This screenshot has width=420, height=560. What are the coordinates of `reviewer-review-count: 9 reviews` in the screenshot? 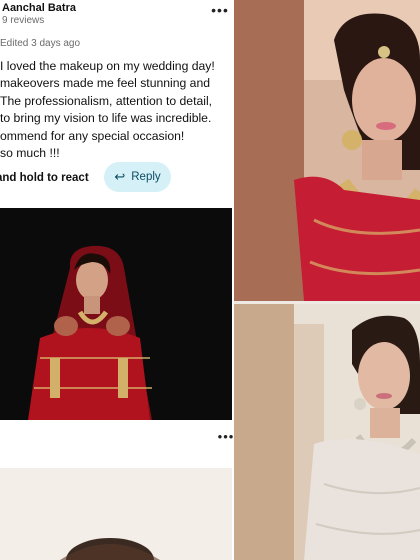 It's located at (23, 20).